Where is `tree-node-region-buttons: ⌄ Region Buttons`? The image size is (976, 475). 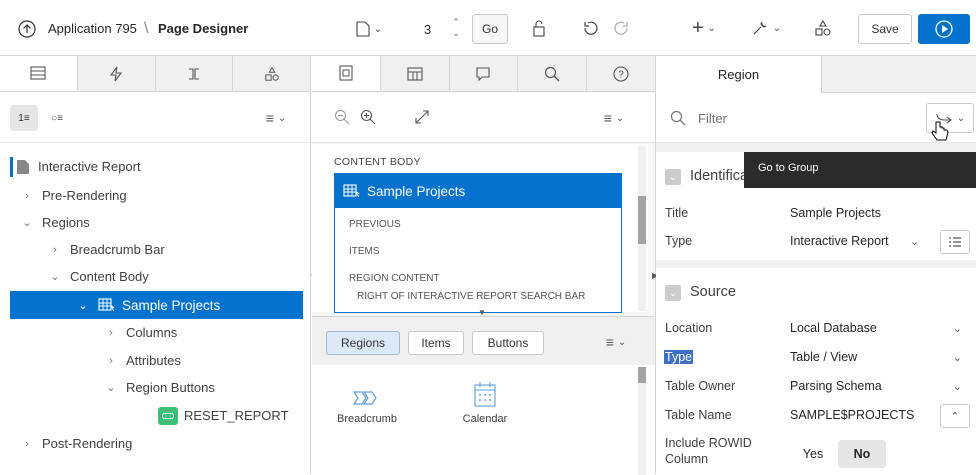 tree-node-region-buttons: ⌄ Region Buttons is located at coordinates (160, 387).